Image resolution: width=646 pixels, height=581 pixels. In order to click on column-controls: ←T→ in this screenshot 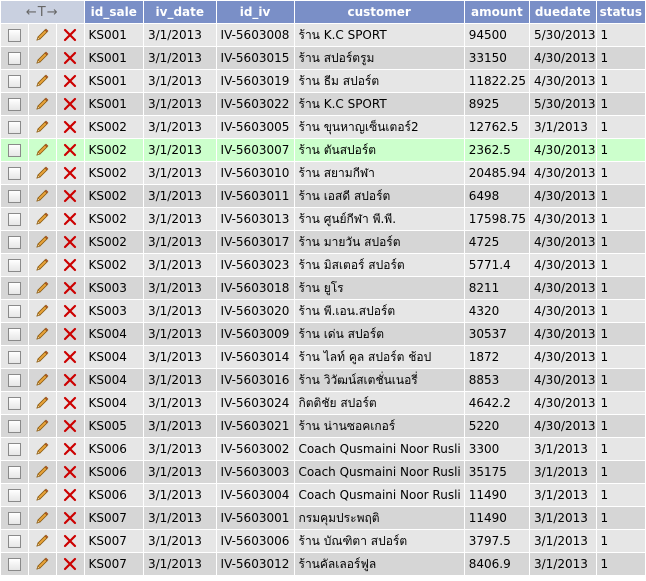, I will do `click(42, 12)`.